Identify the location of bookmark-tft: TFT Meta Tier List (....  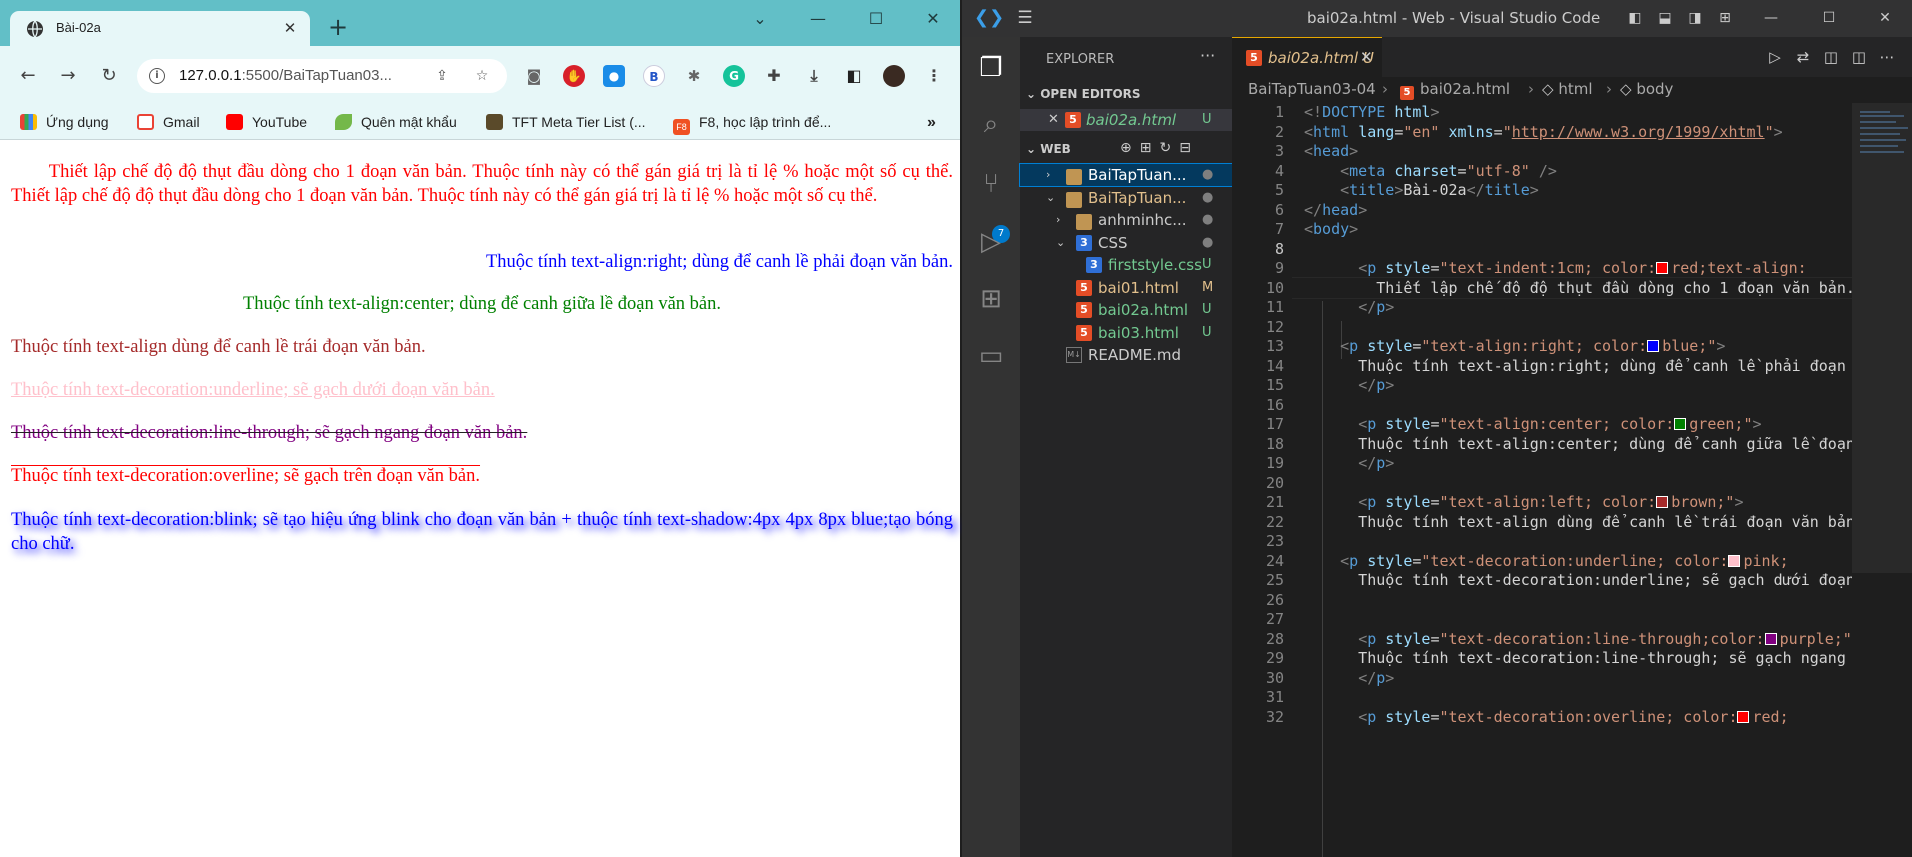
(566, 123).